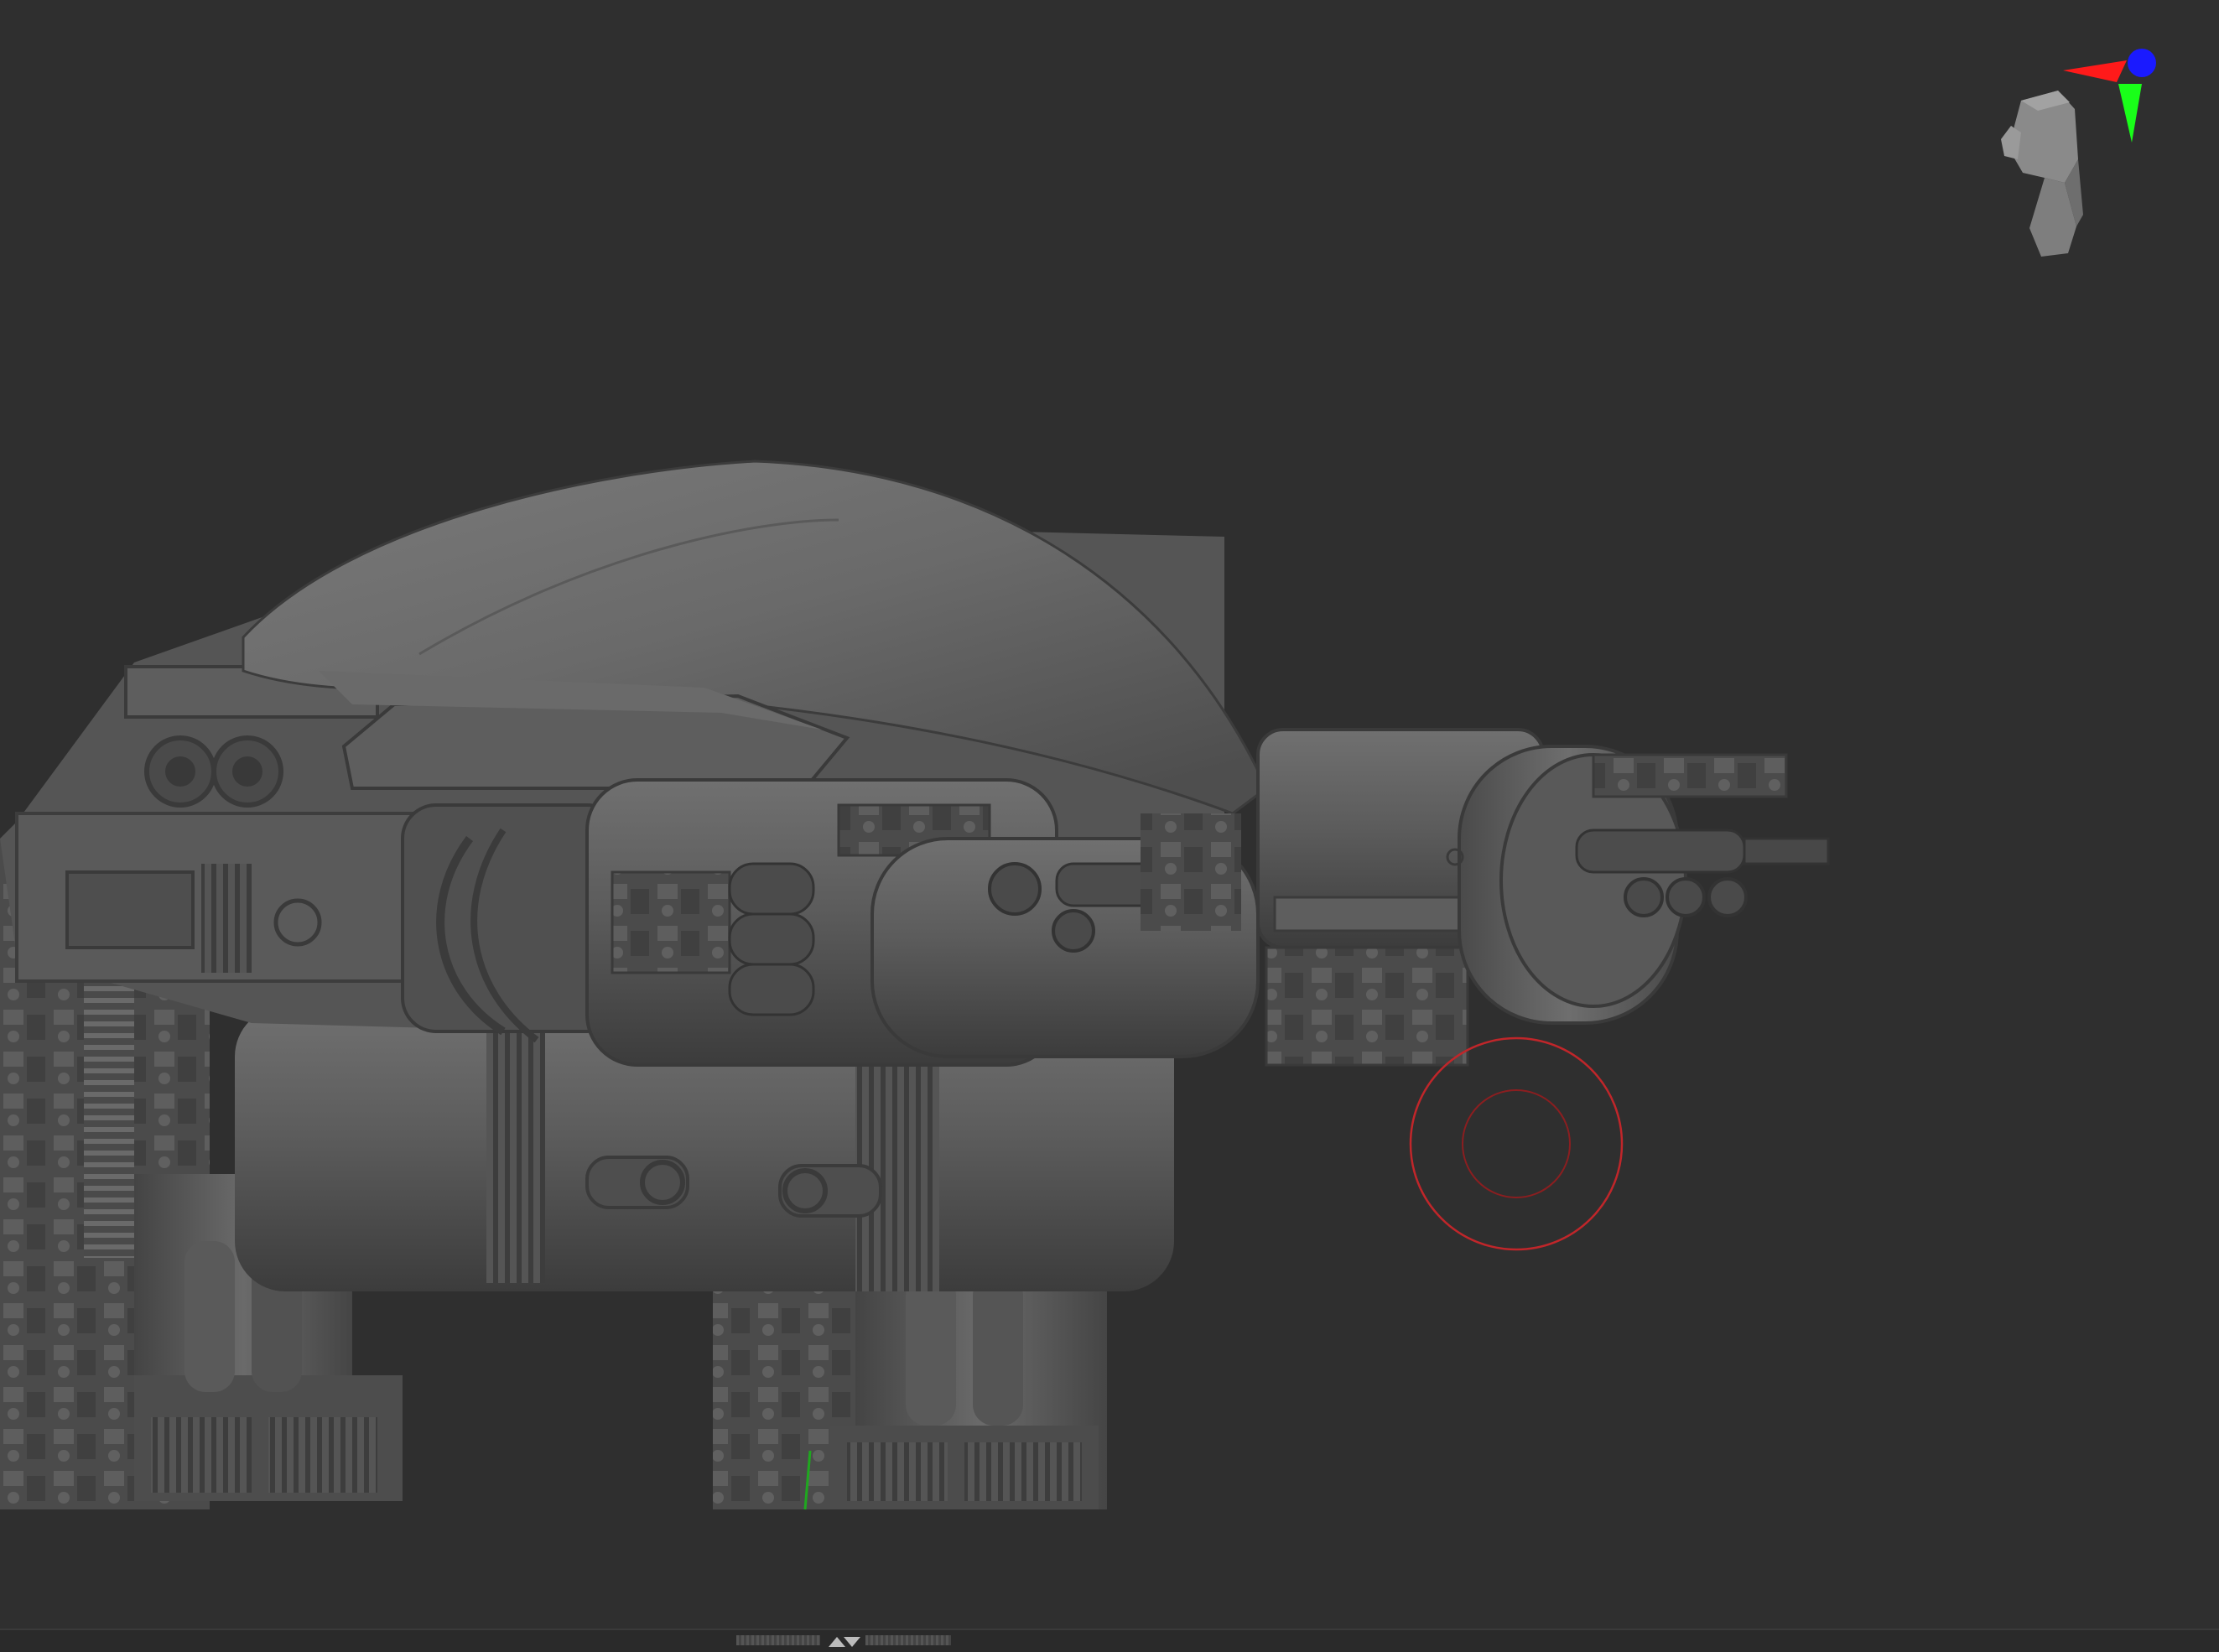 The width and height of the screenshot is (2219, 1652). I want to click on tray-toggle-icon, so click(843, 1641).